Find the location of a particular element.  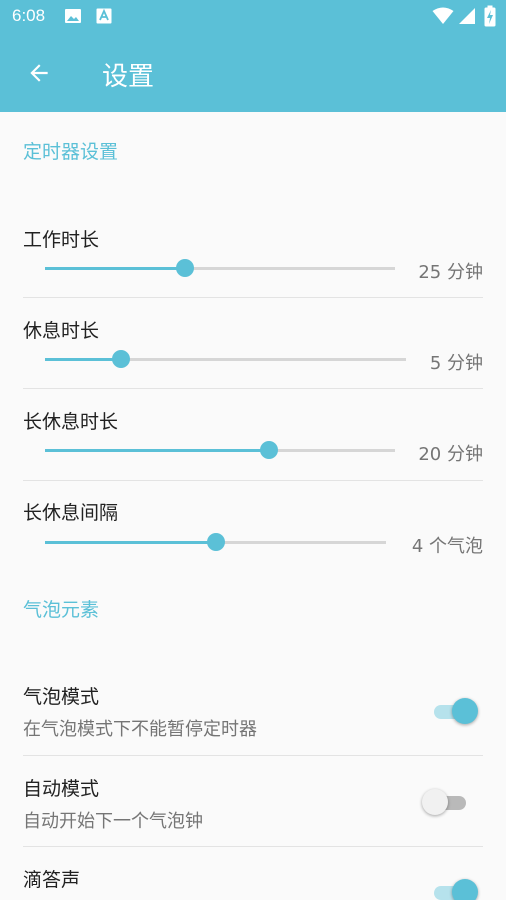

wifi-icon is located at coordinates (443, 18).